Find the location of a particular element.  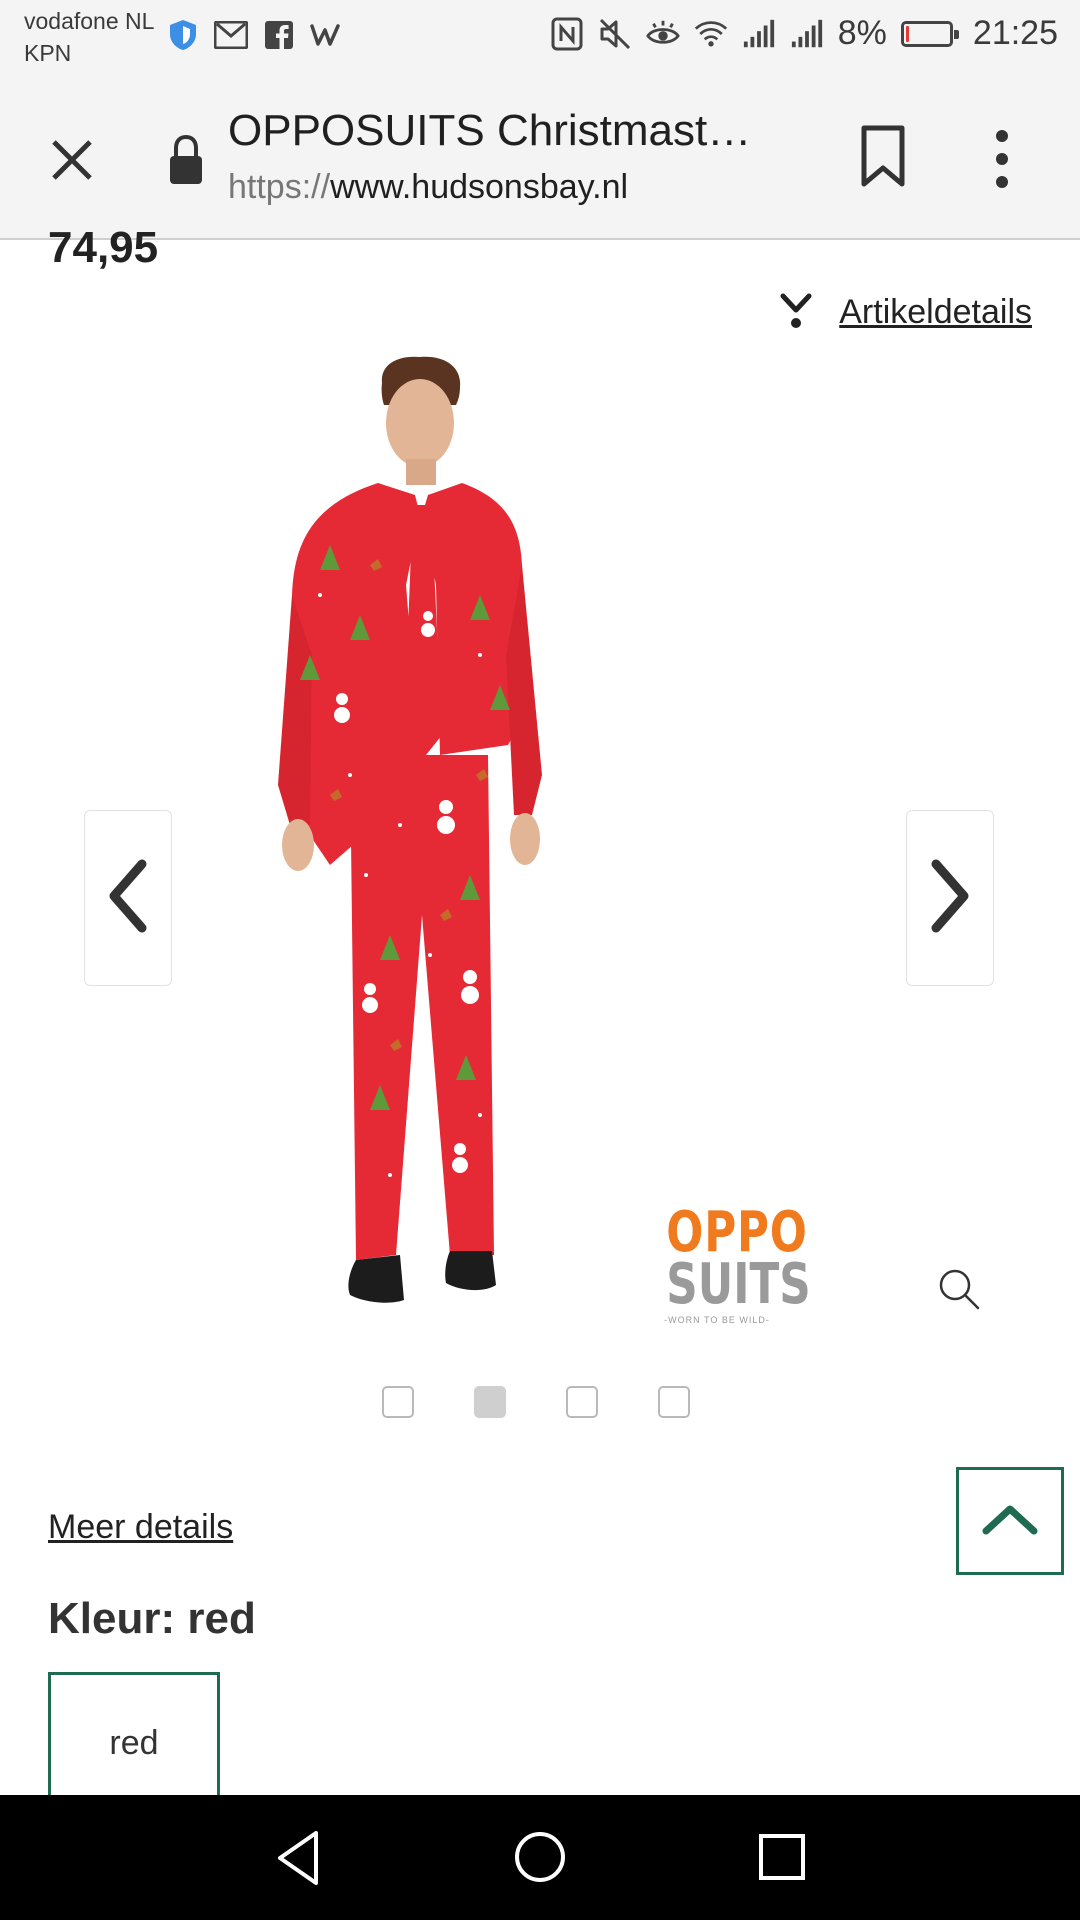

facebook-icon is located at coordinates (279, 35).